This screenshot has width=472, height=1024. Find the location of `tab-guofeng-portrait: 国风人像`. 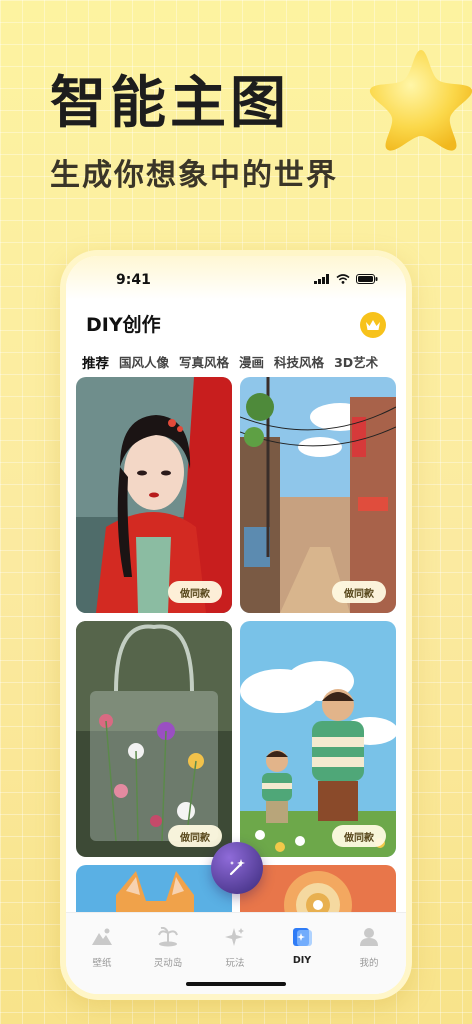

tab-guofeng-portrait: 国风人像 is located at coordinates (144, 364).